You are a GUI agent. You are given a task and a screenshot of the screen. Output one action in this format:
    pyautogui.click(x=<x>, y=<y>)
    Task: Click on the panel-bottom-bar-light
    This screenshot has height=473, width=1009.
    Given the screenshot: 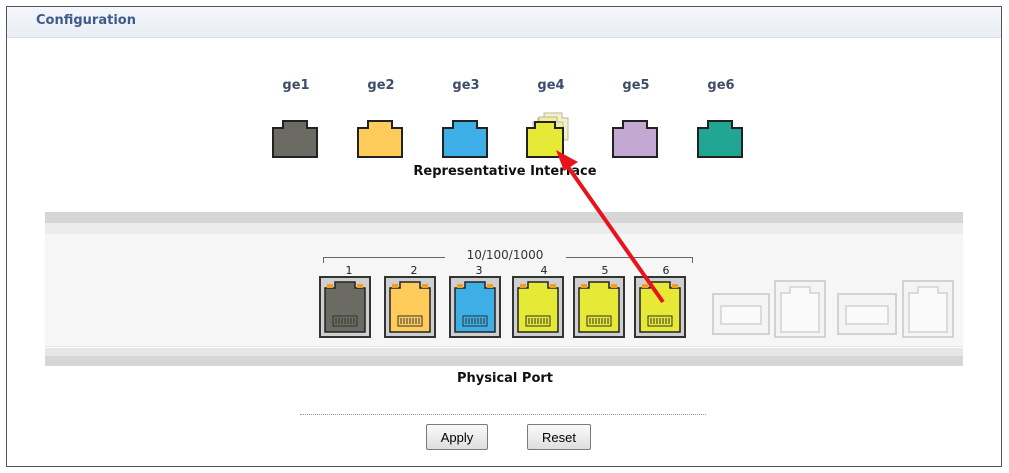 What is the action you would take?
    pyautogui.click(x=504, y=352)
    